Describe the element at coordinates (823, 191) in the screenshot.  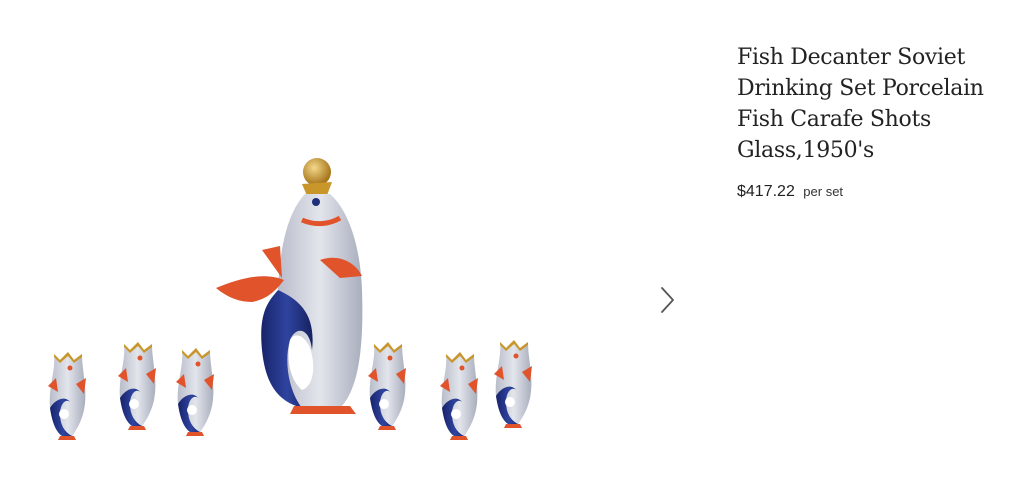
I see `price-unit: per set` at that location.